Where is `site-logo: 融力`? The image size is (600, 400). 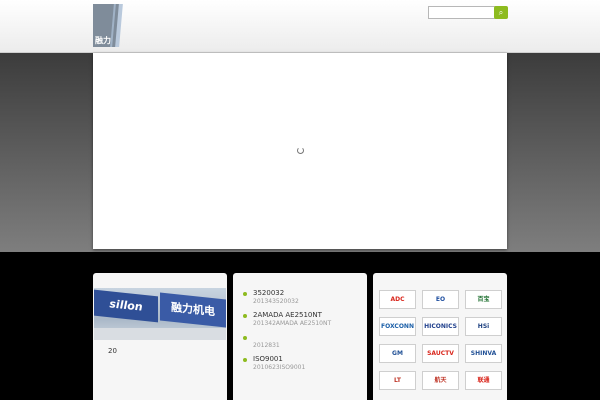
site-logo: 融力 is located at coordinates (108, 25).